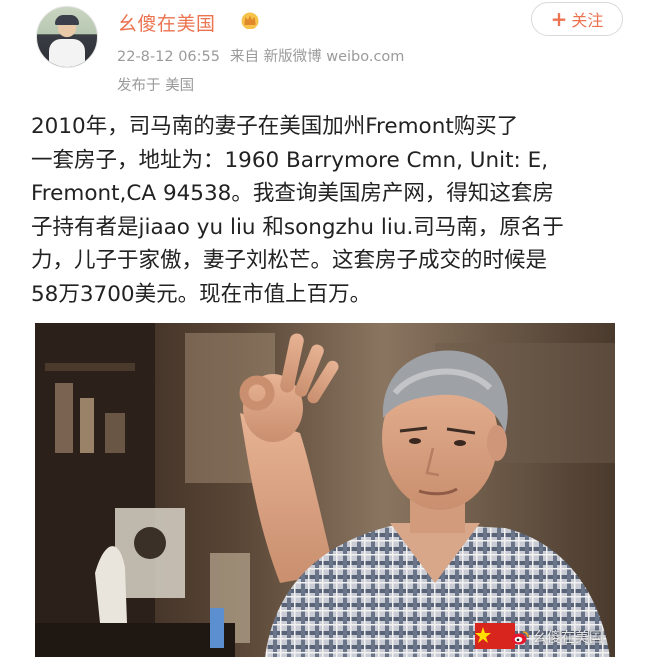  What do you see at coordinates (156, 86) in the screenshot?
I see `post-location: 发布于 美国` at bounding box center [156, 86].